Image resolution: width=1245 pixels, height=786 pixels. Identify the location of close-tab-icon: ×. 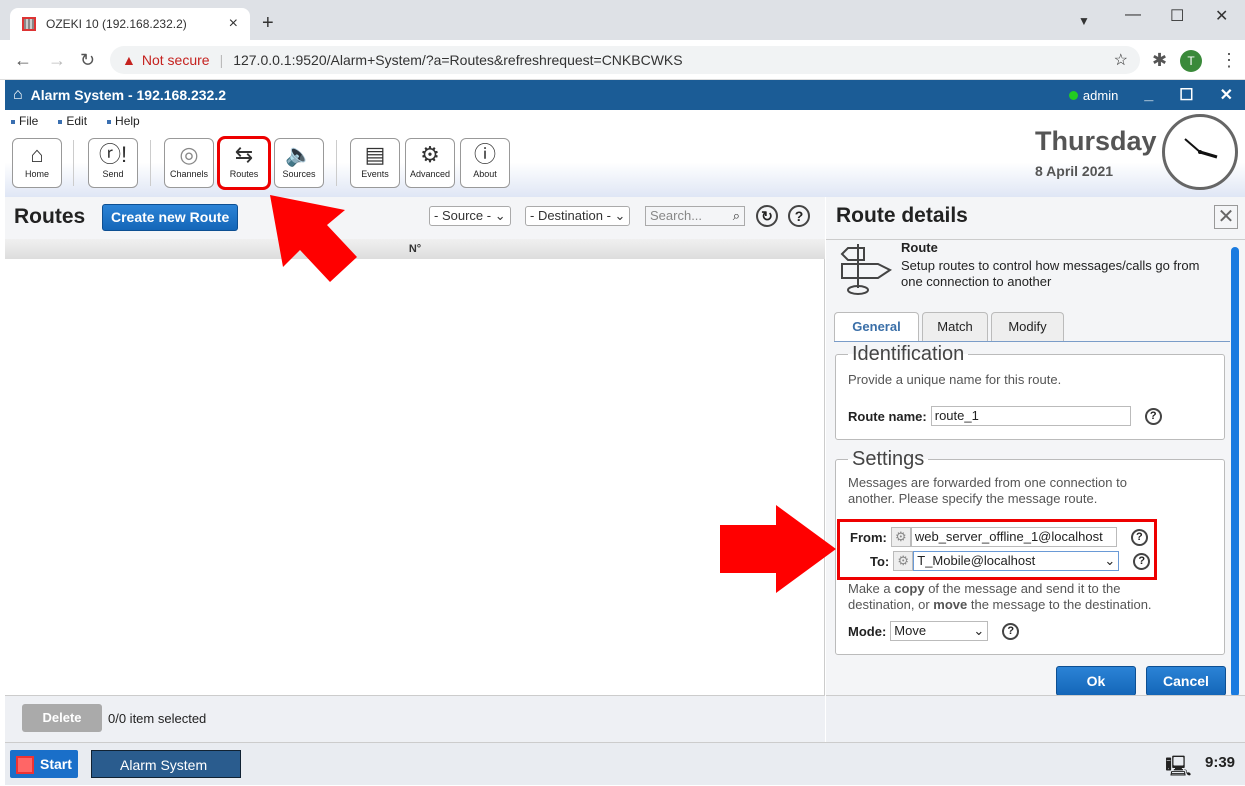
(233, 24).